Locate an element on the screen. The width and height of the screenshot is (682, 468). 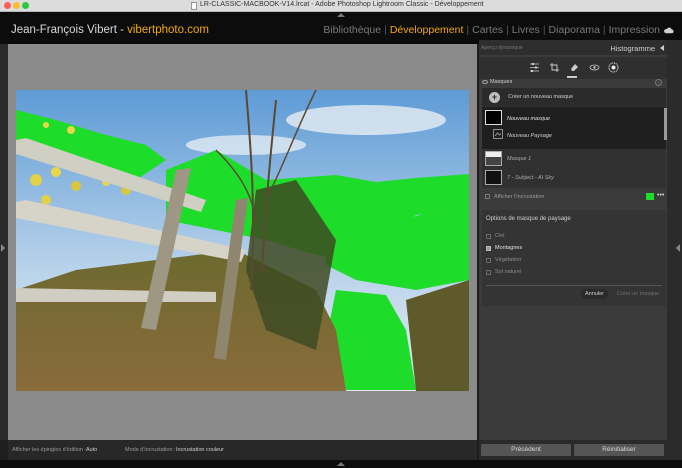
right-edge is located at coordinates (674, 250).